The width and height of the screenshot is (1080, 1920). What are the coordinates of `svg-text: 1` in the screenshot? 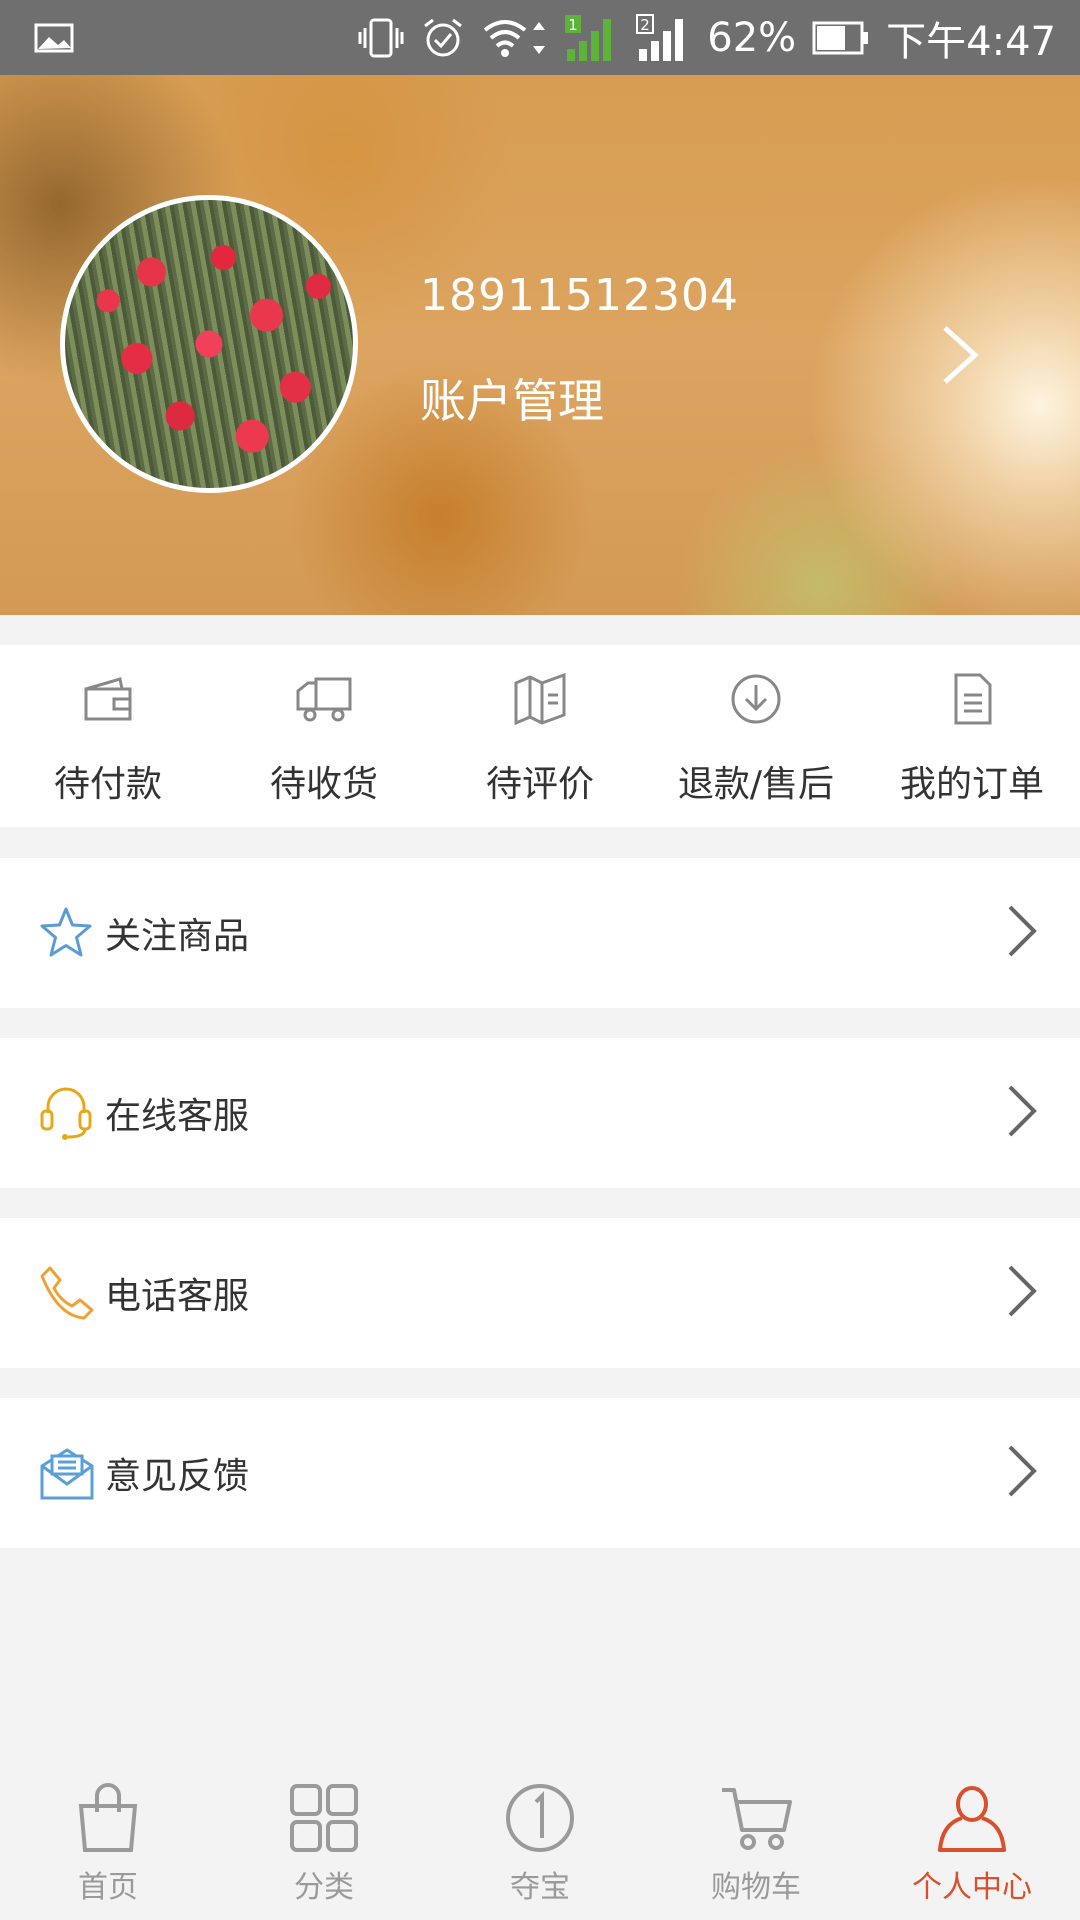 It's located at (573, 25).